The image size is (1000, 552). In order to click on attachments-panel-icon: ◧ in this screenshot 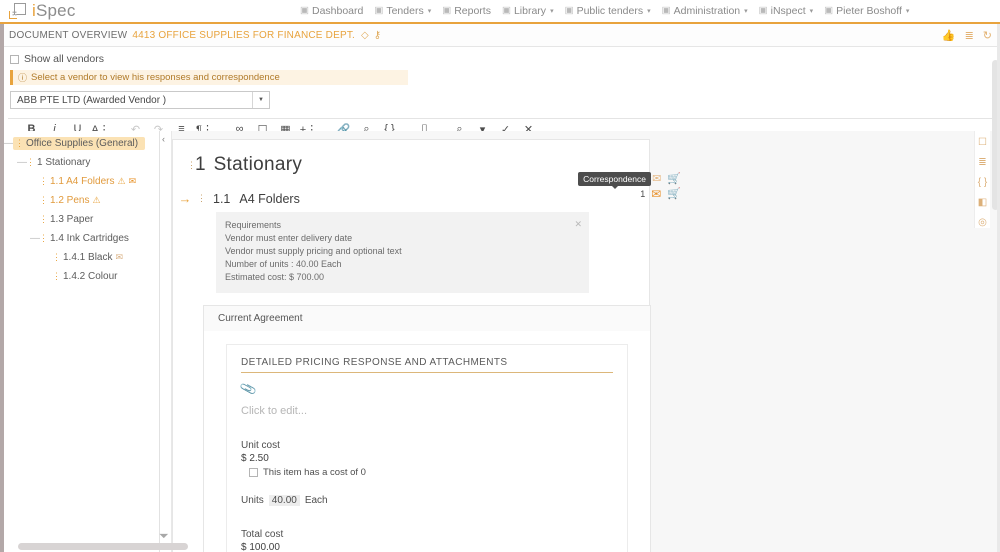, I will do `click(982, 202)`.